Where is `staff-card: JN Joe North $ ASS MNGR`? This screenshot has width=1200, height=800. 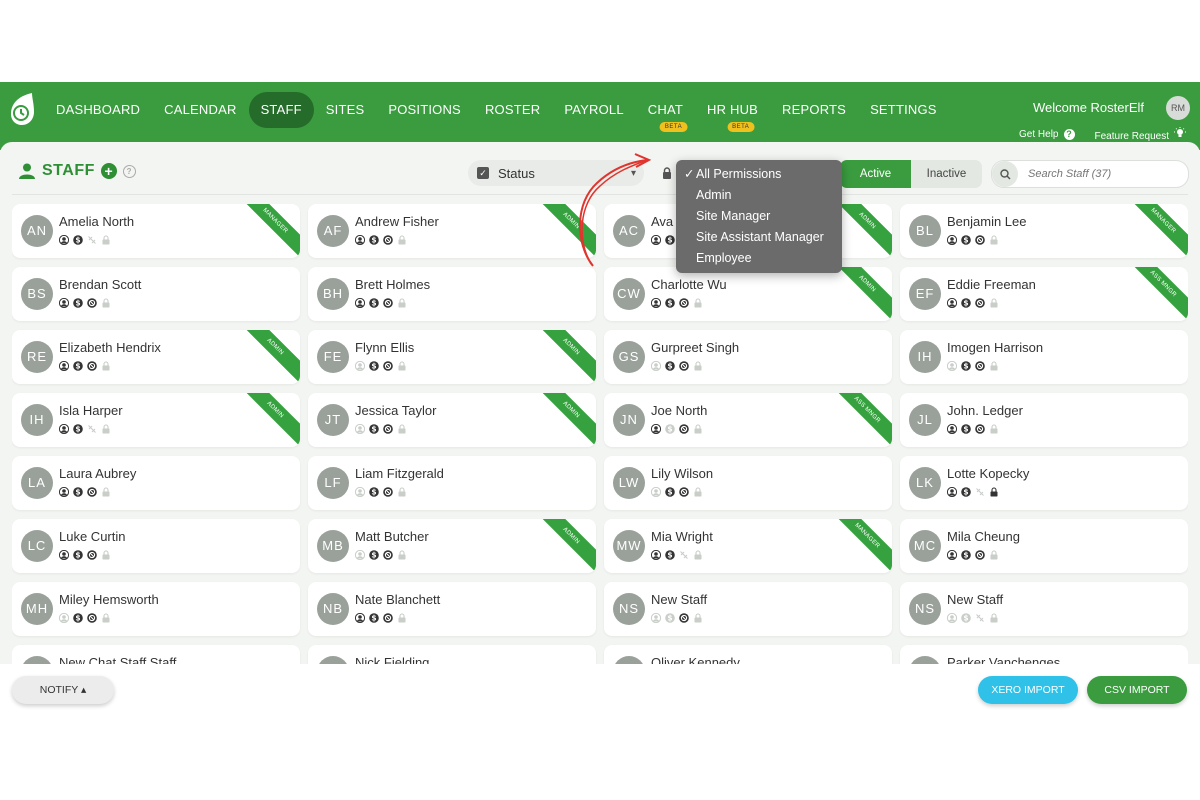
staff-card: JN Joe North $ ASS MNGR is located at coordinates (748, 420).